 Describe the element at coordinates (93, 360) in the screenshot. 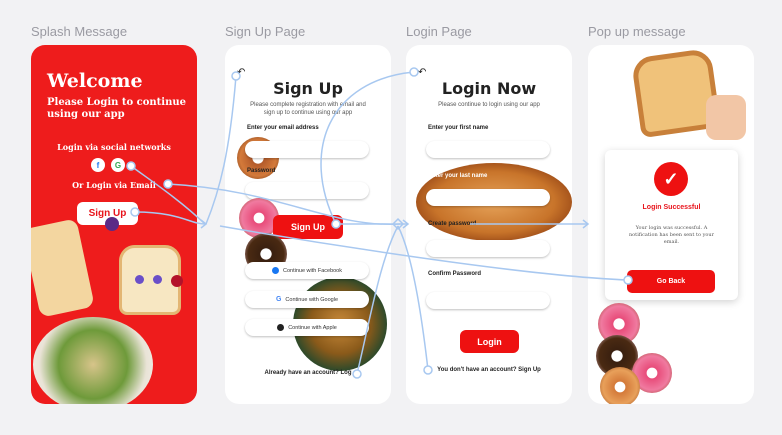

I see `salad-image` at that location.